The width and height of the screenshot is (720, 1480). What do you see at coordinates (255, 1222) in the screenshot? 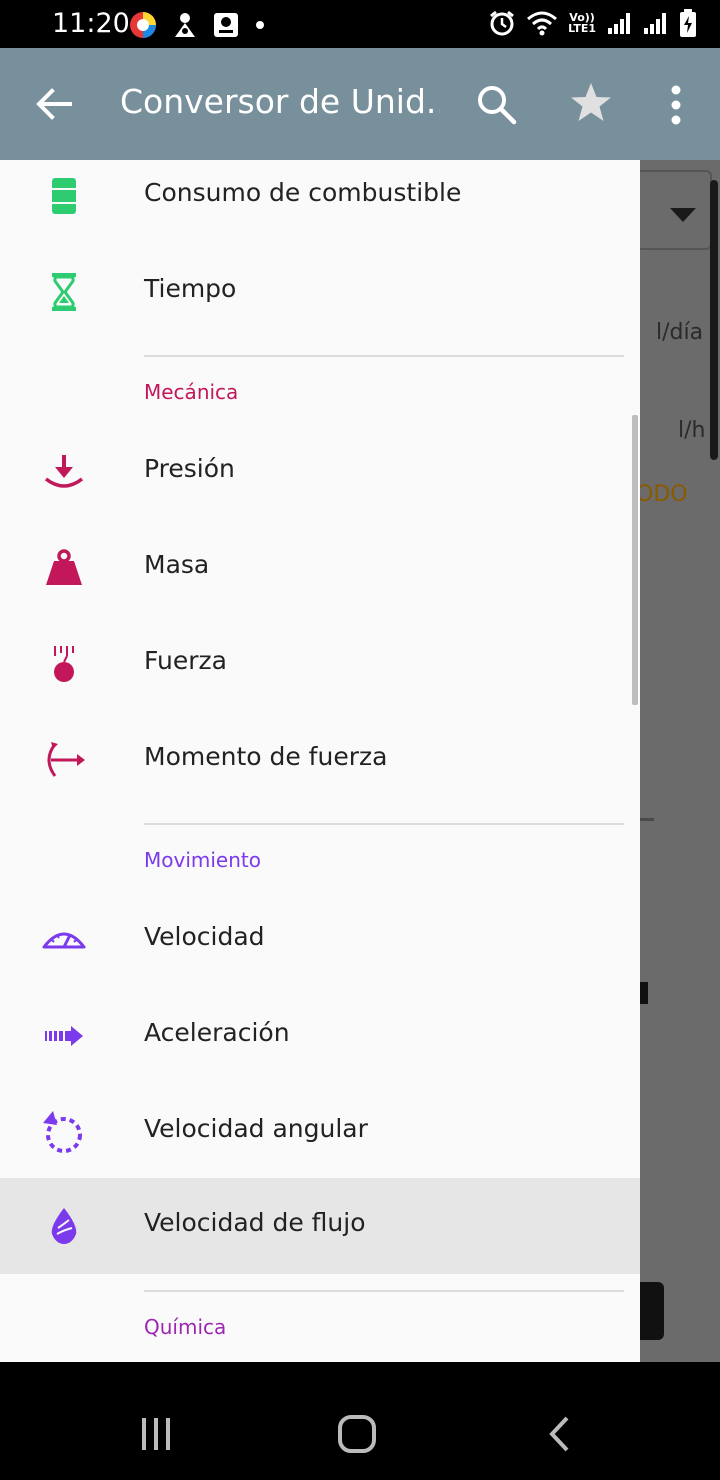
I see `drawer-item-label: Velocidad de flujo` at bounding box center [255, 1222].